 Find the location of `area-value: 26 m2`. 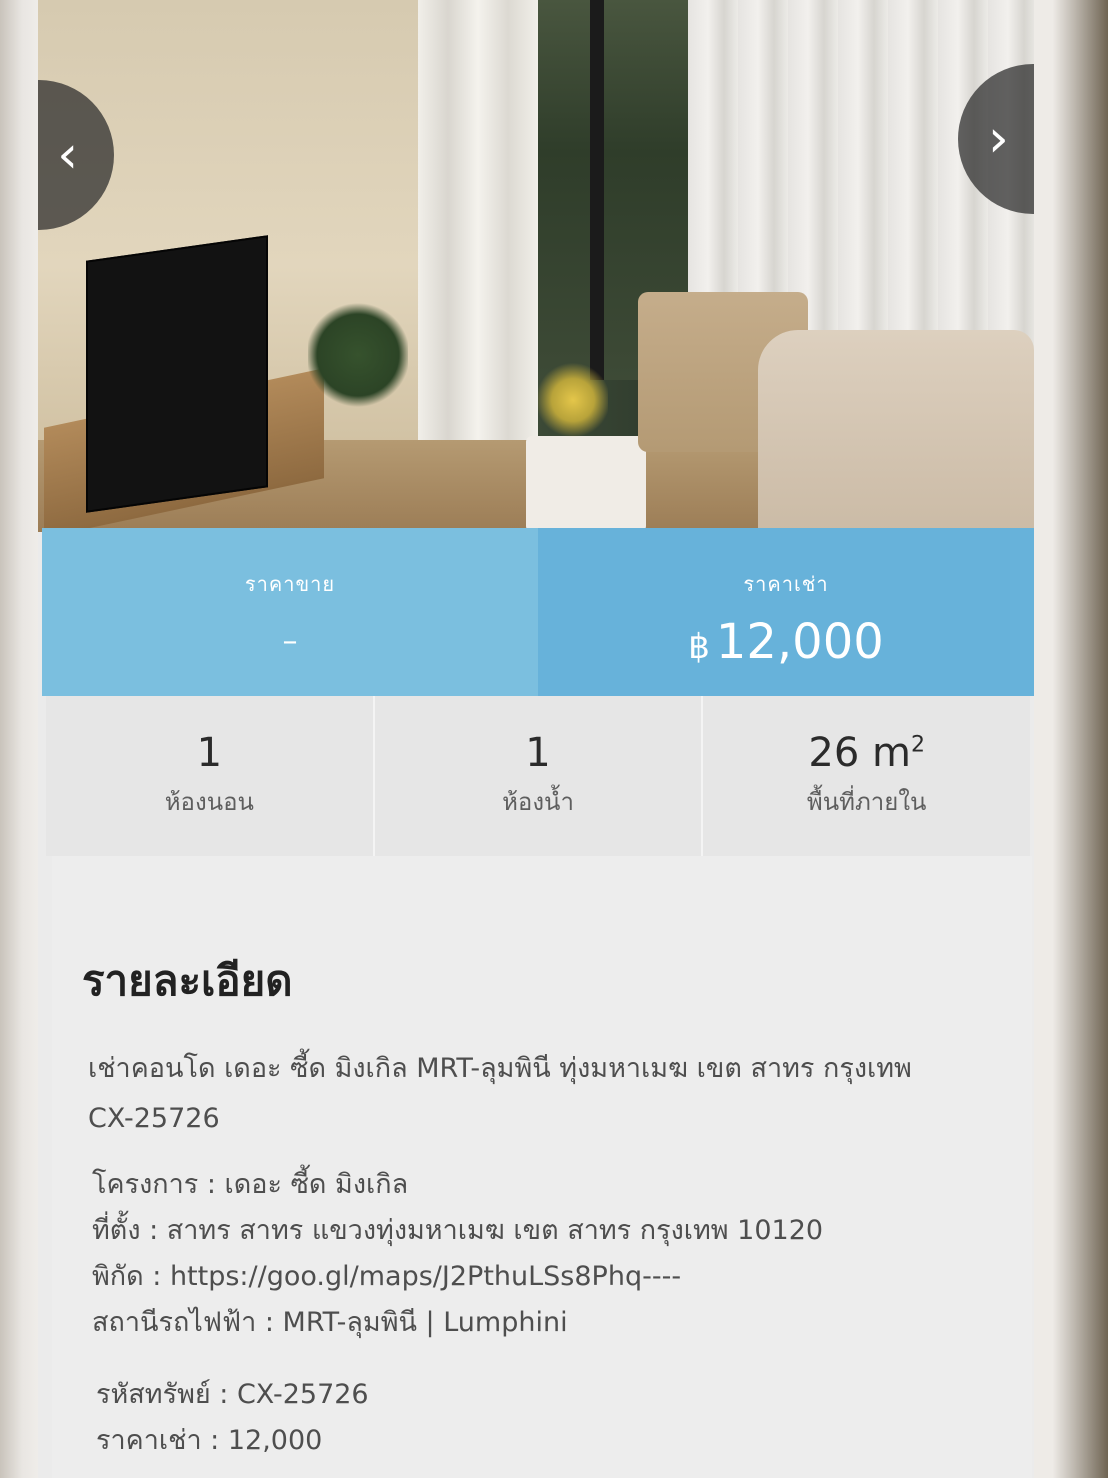

area-value: 26 m2 is located at coordinates (866, 753).